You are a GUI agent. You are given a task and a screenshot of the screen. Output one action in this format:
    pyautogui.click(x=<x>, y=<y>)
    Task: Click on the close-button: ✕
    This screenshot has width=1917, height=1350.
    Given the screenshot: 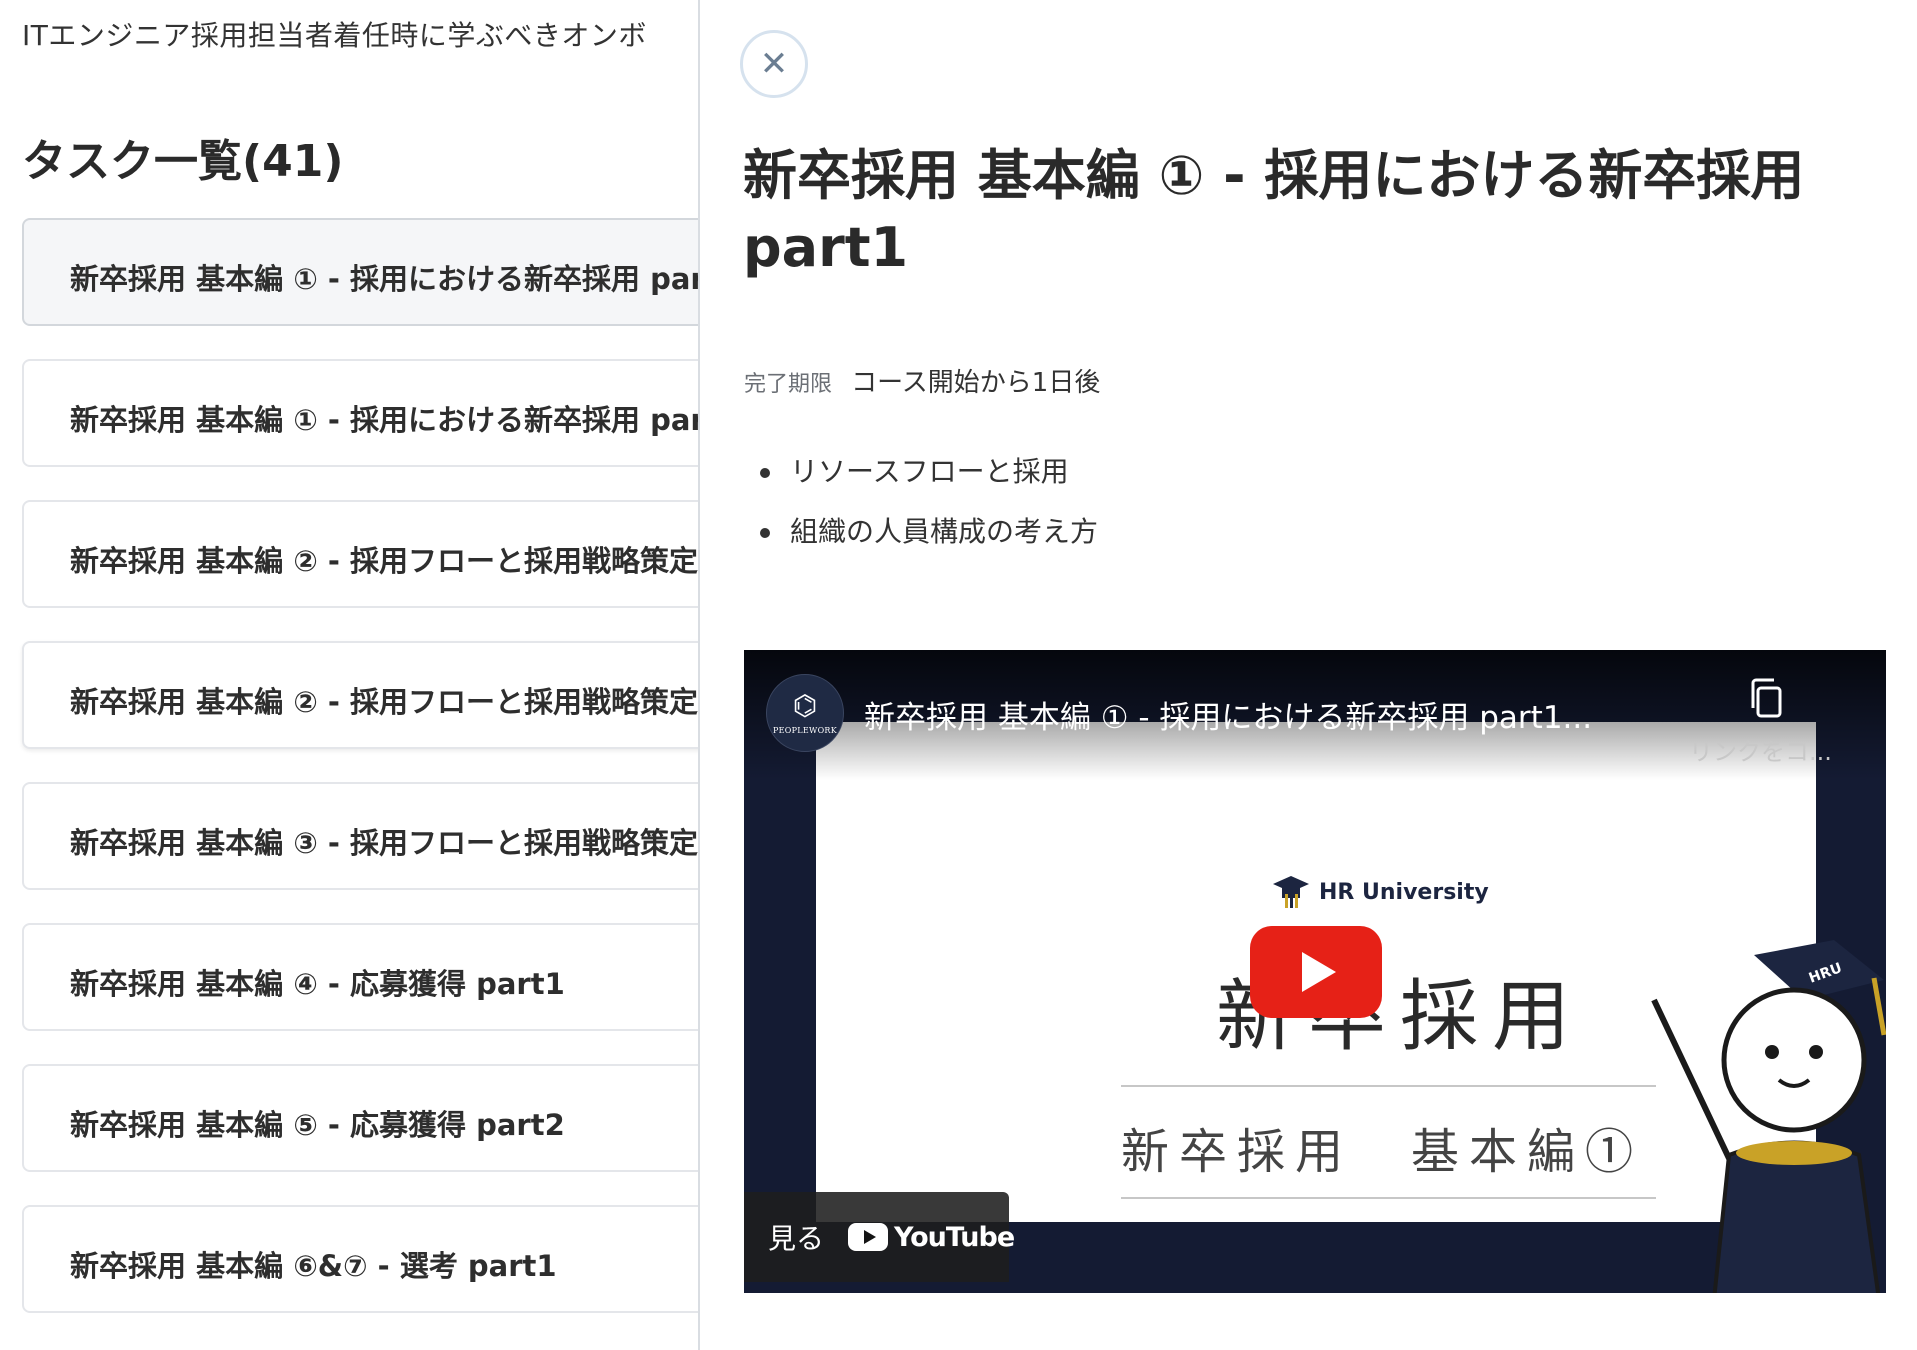 What is the action you would take?
    pyautogui.click(x=774, y=64)
    